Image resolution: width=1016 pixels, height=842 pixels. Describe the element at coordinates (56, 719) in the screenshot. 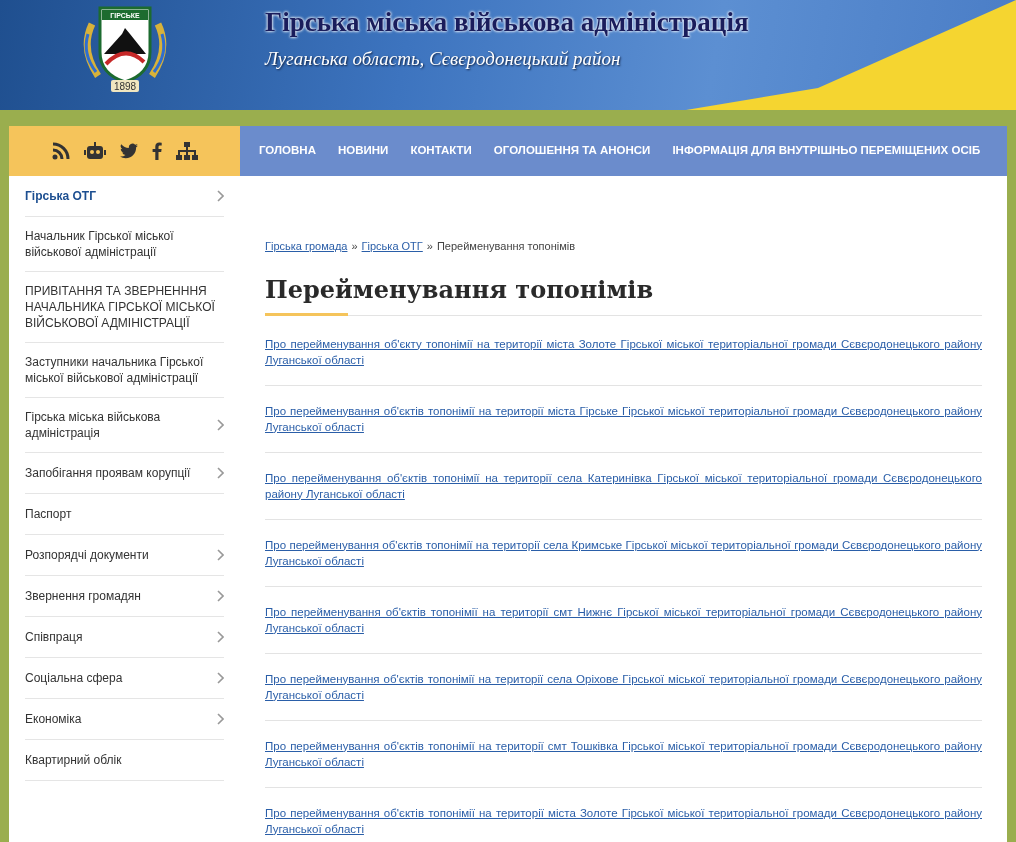

I see `sidebar-item: Економіка` at that location.